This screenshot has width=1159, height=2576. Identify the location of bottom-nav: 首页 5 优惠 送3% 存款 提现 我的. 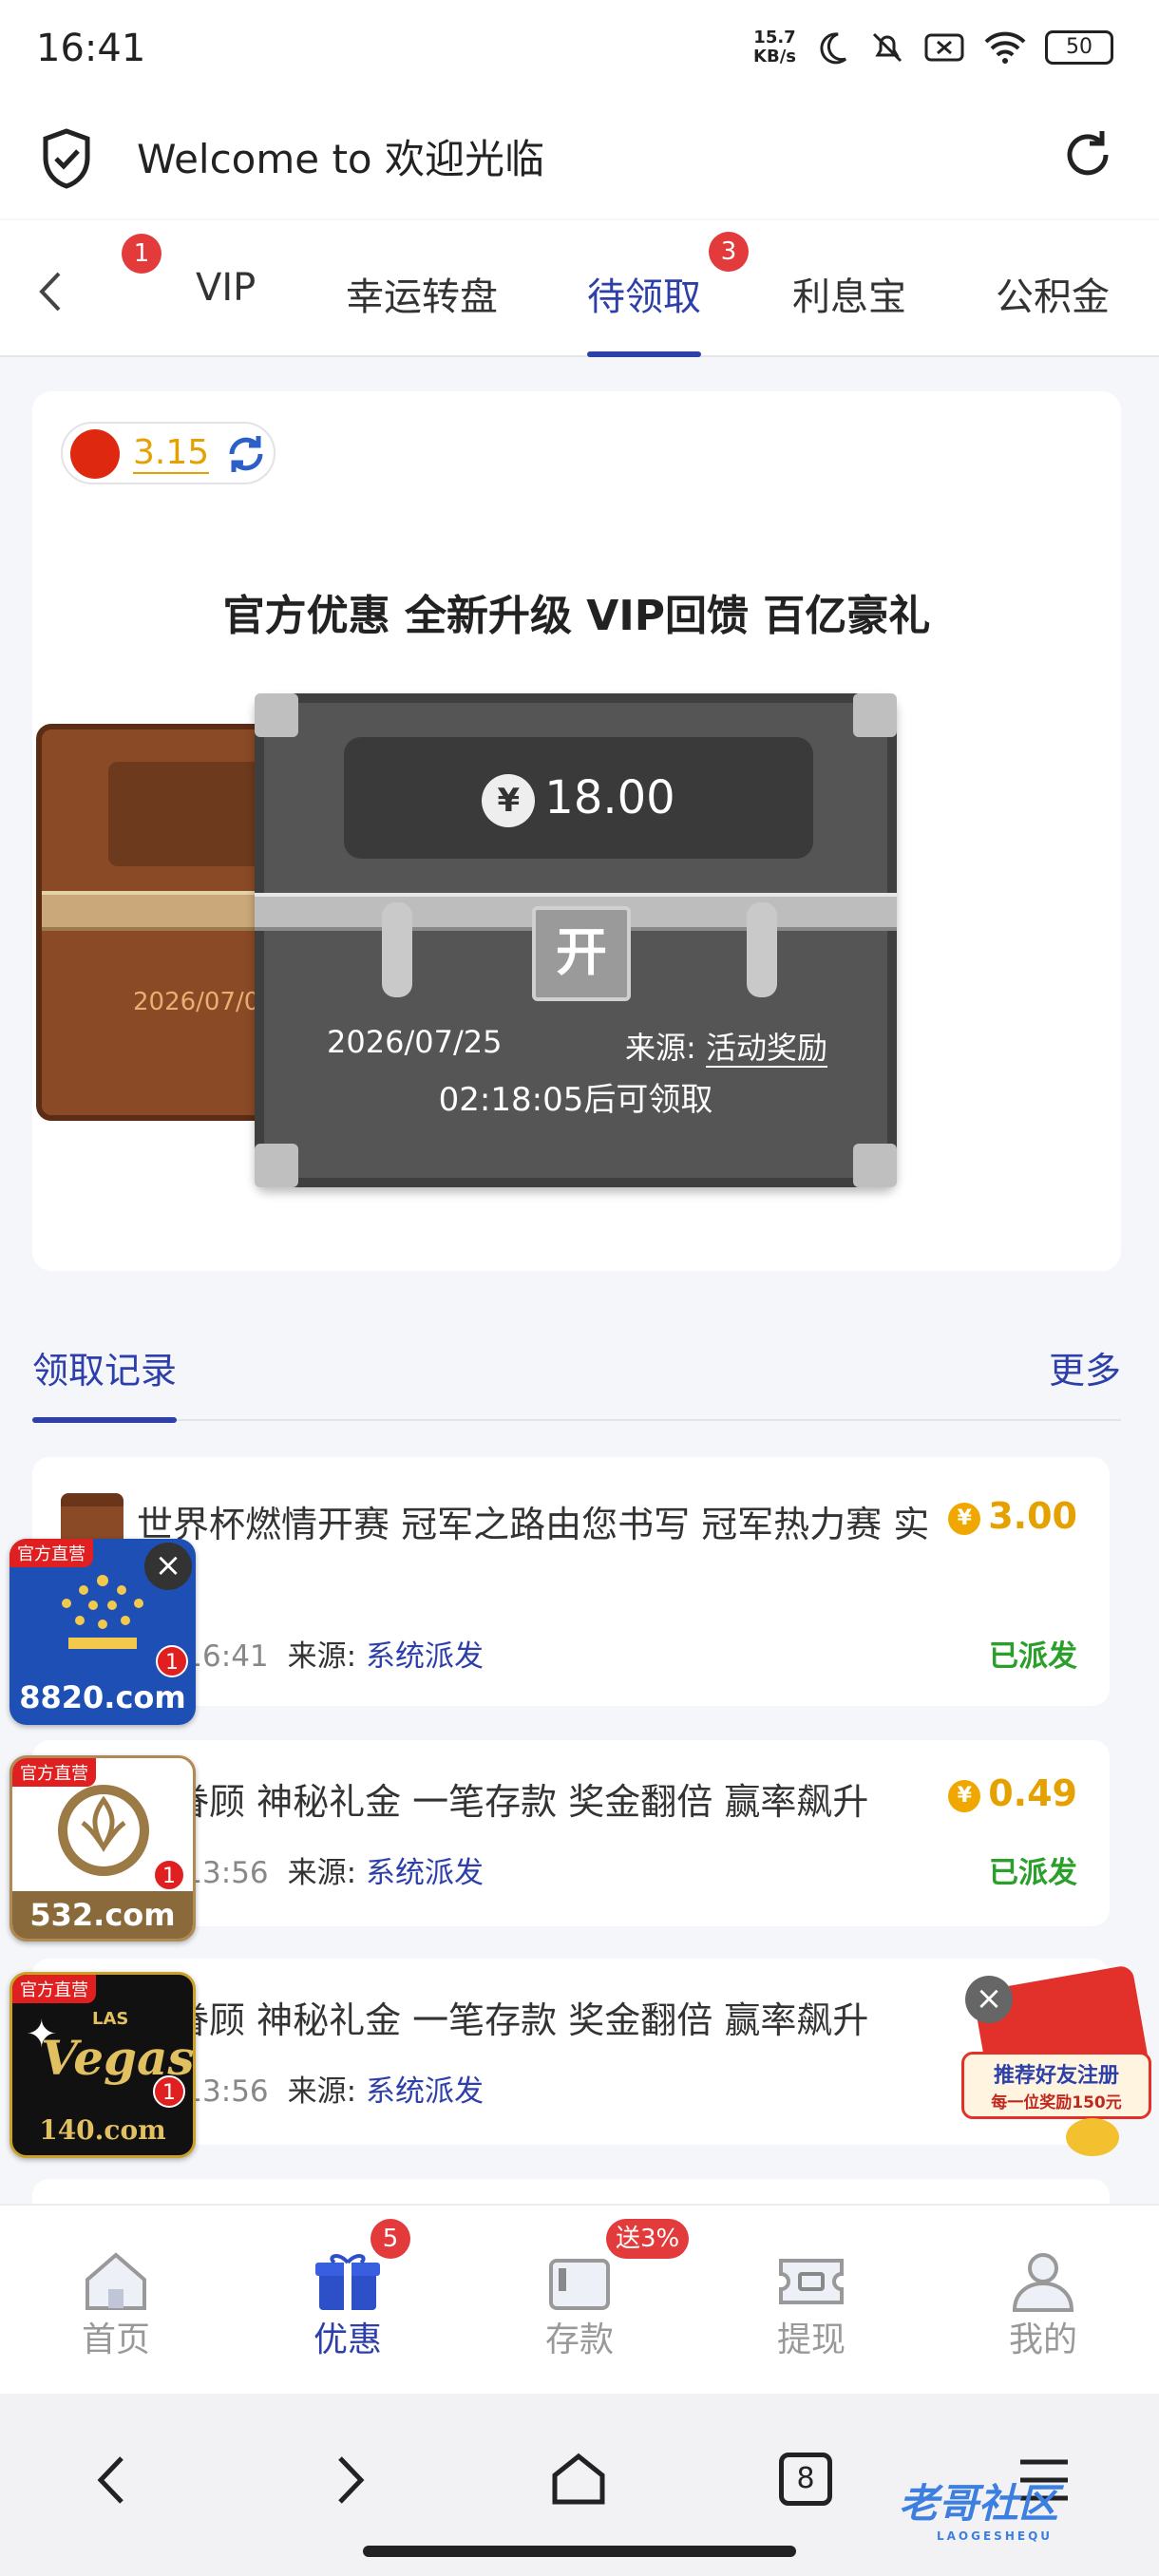
(579, 2299).